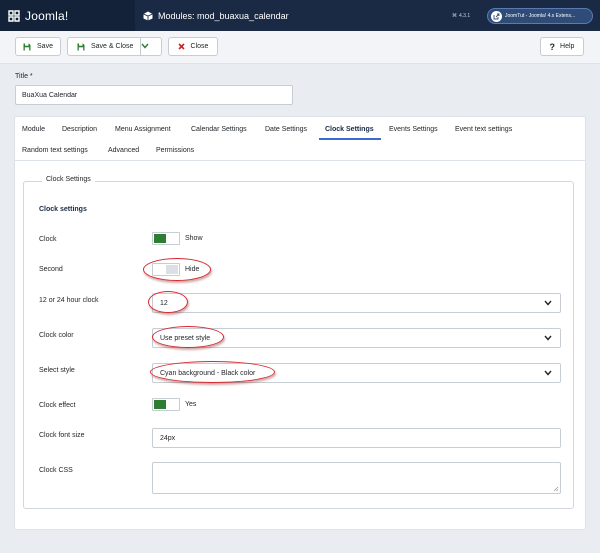  I want to click on clock-toggle, so click(166, 238).